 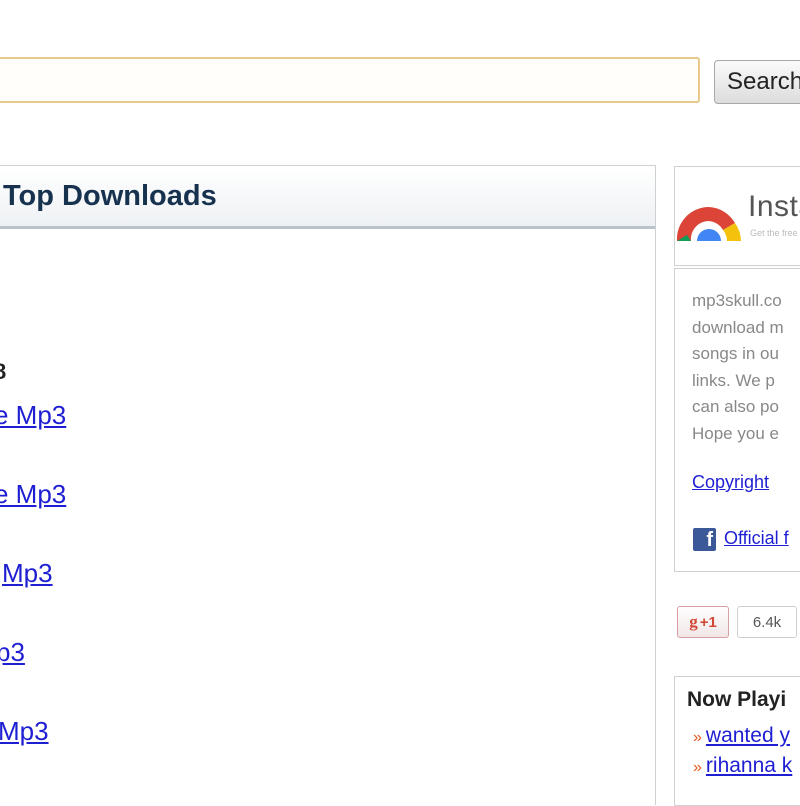 What do you see at coordinates (774, 207) in the screenshot?
I see `install-title: Insta` at bounding box center [774, 207].